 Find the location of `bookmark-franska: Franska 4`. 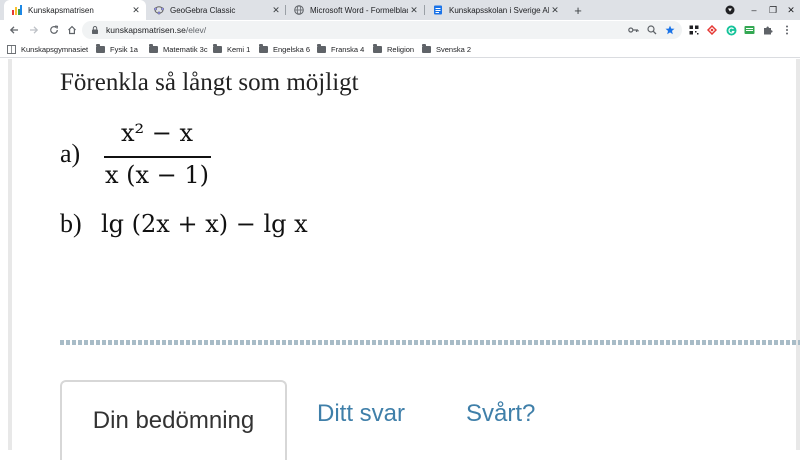

bookmark-franska: Franska 4 is located at coordinates (340, 49).